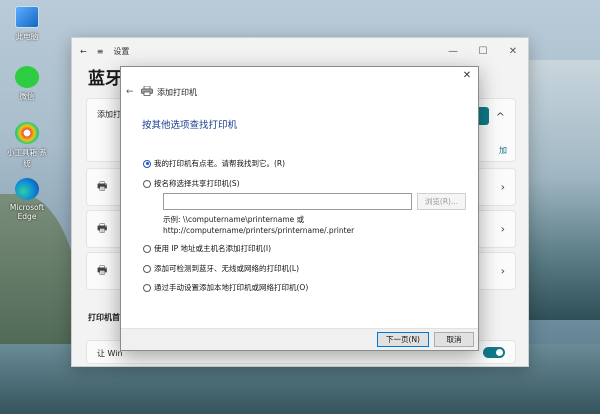 The image size is (600, 414). What do you see at coordinates (147, 91) in the screenshot?
I see `printer-icon` at bounding box center [147, 91].